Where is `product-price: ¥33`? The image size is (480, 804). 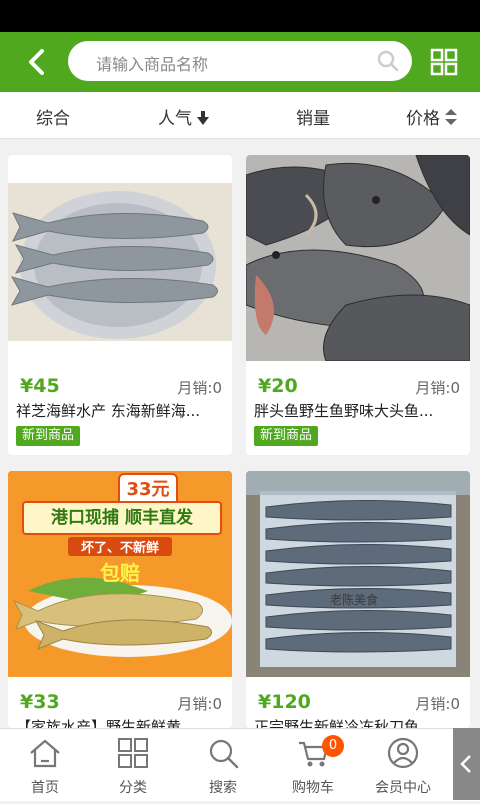
product-price: ¥33 is located at coordinates (40, 702).